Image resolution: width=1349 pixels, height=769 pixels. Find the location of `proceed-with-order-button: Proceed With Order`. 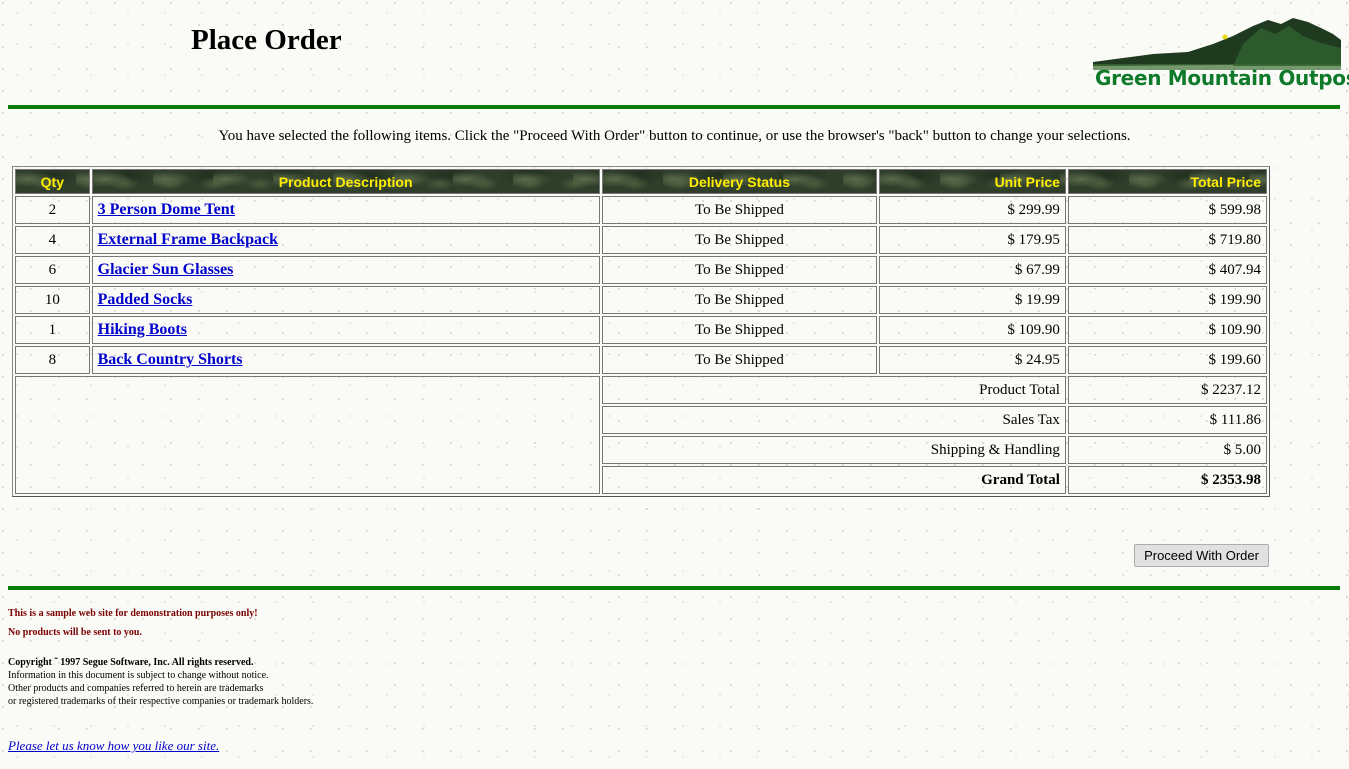

proceed-with-order-button: Proceed With Order is located at coordinates (1201, 555).